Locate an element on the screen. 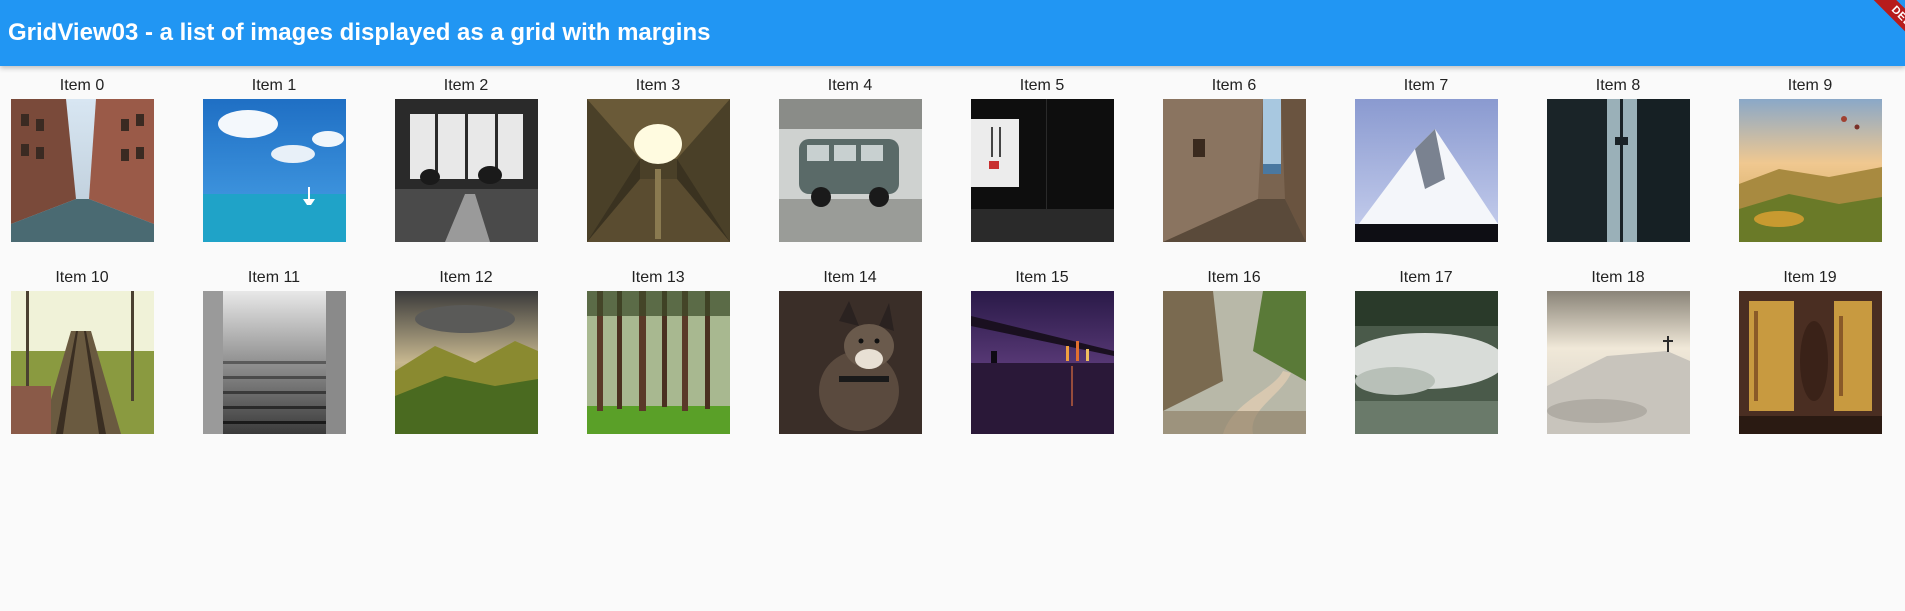 This screenshot has height=611, width=1905. grid-item-2: Item 2 is located at coordinates (466, 154).